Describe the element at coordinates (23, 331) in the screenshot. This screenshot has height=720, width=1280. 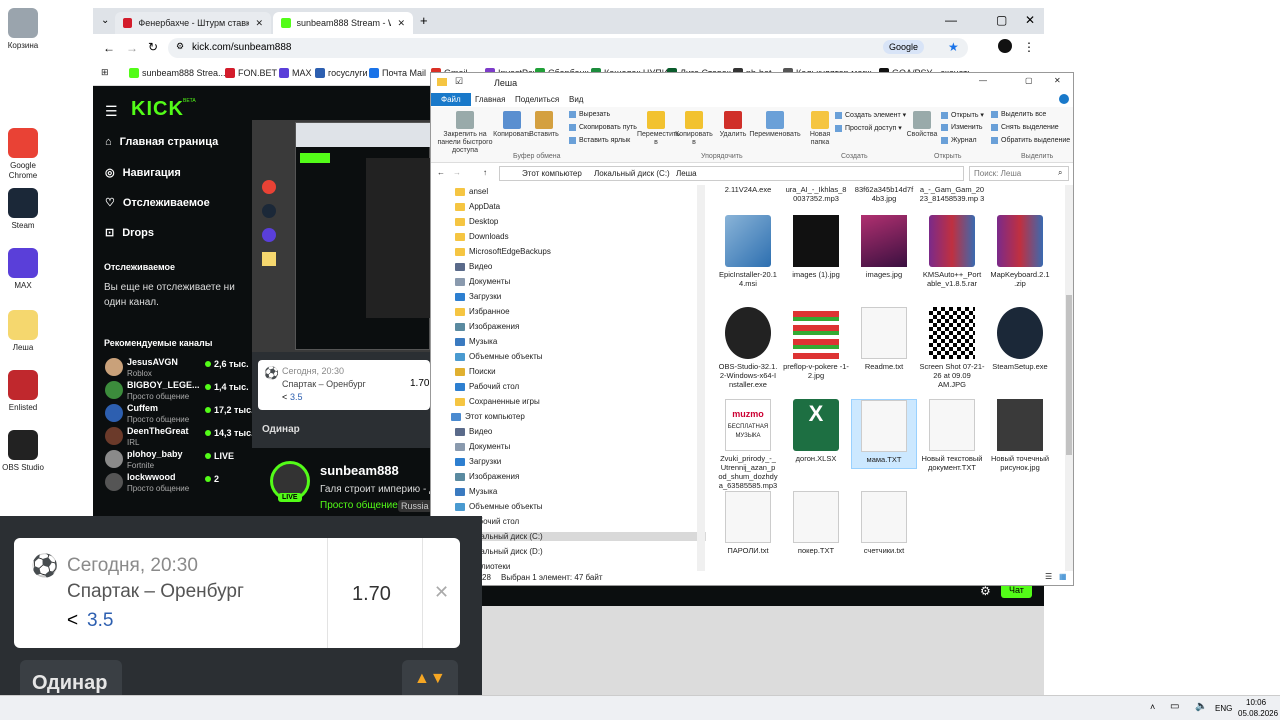
I see `desktop-icon: Леша` at that location.